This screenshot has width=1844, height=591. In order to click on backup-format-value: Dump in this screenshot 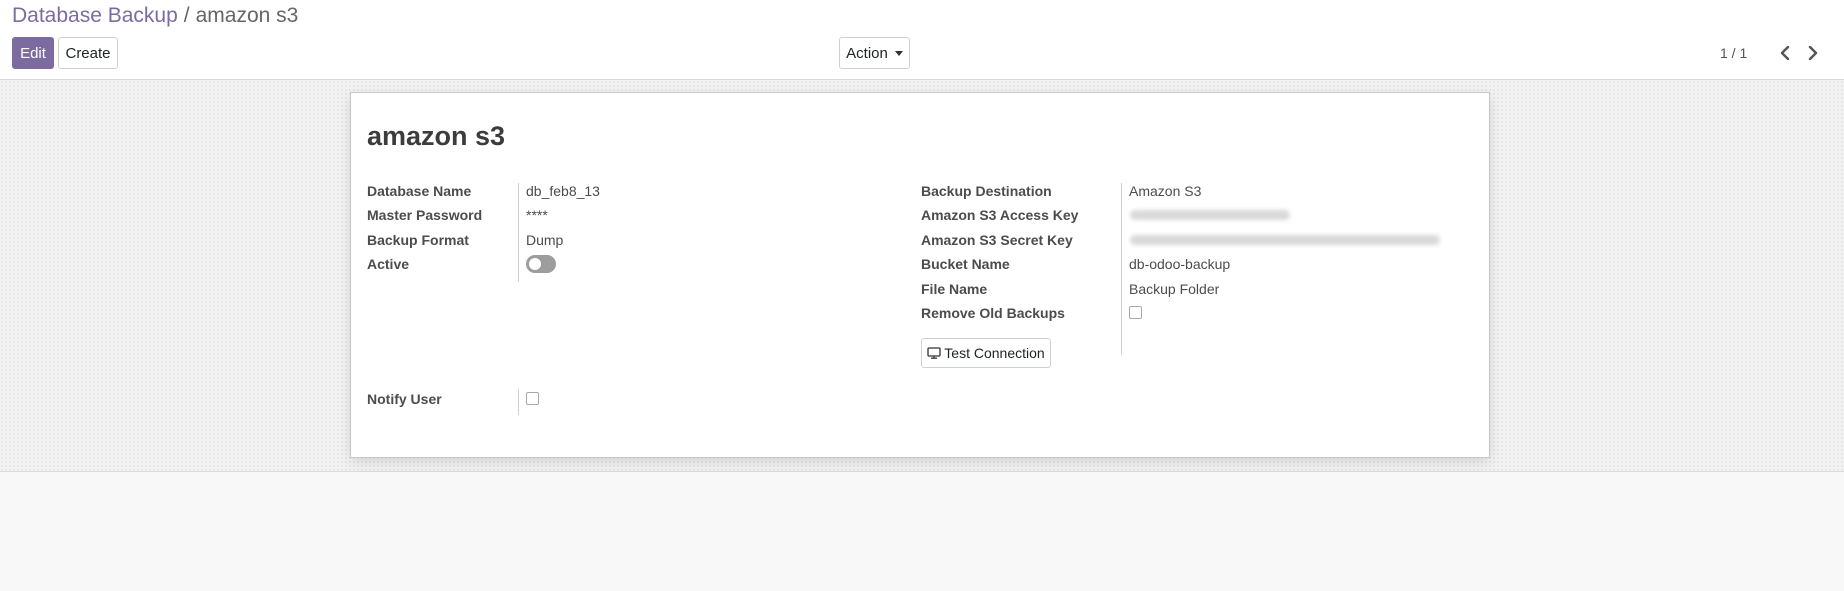, I will do `click(545, 240)`.